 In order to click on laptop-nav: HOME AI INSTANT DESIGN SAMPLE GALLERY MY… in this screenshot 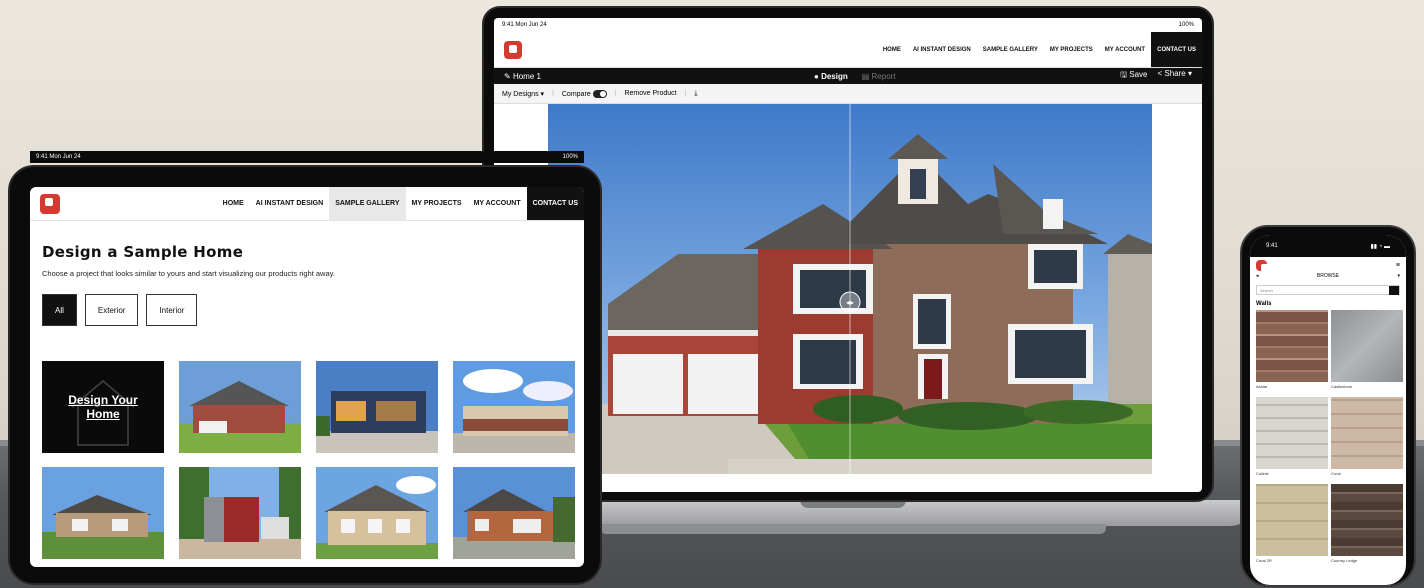, I will do `click(848, 50)`.